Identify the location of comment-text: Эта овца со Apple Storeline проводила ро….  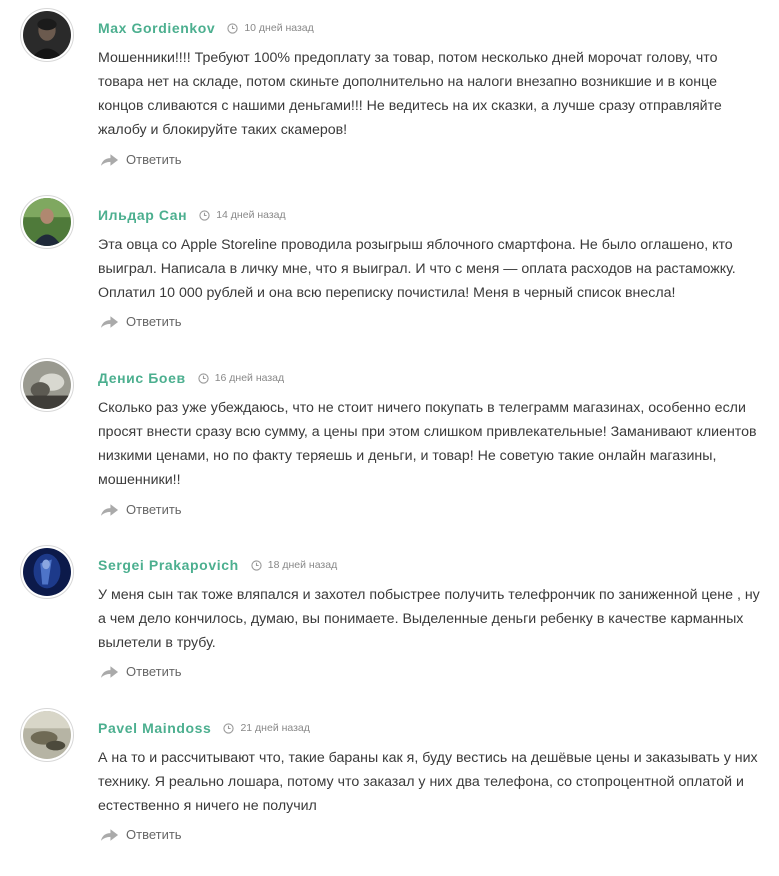
(417, 269).